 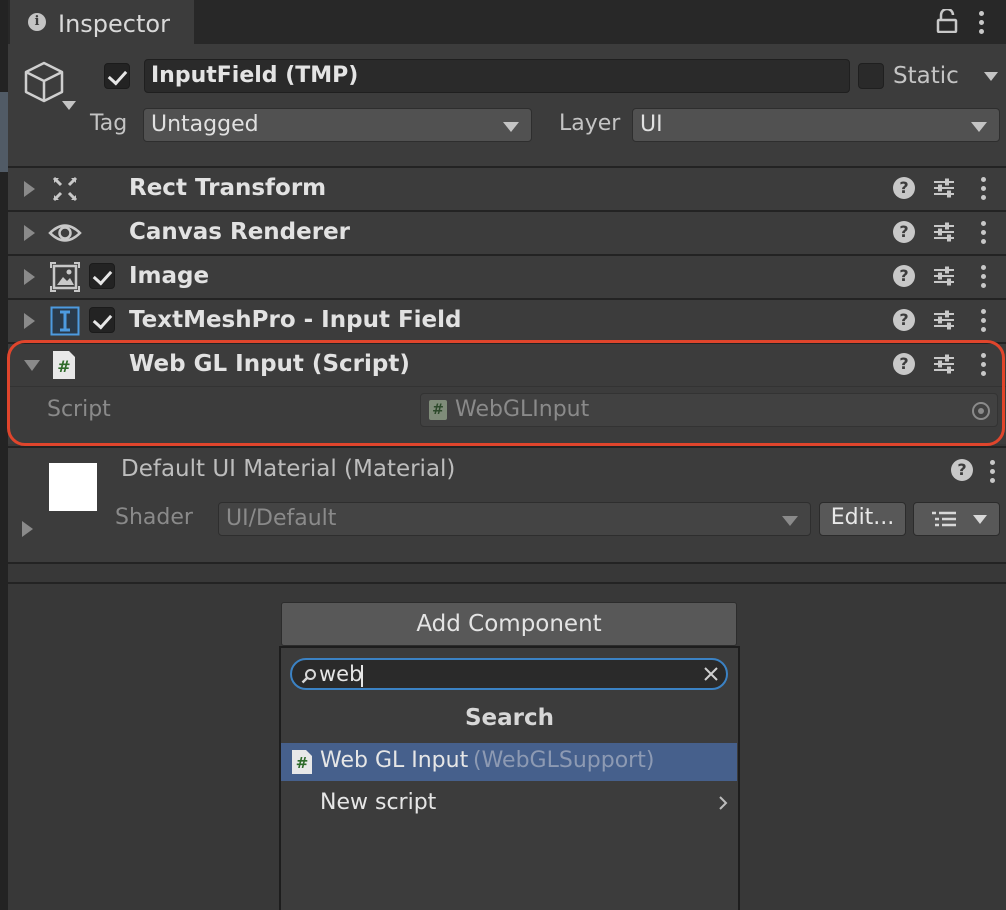 I want to click on component-search-input: web, so click(x=509, y=674).